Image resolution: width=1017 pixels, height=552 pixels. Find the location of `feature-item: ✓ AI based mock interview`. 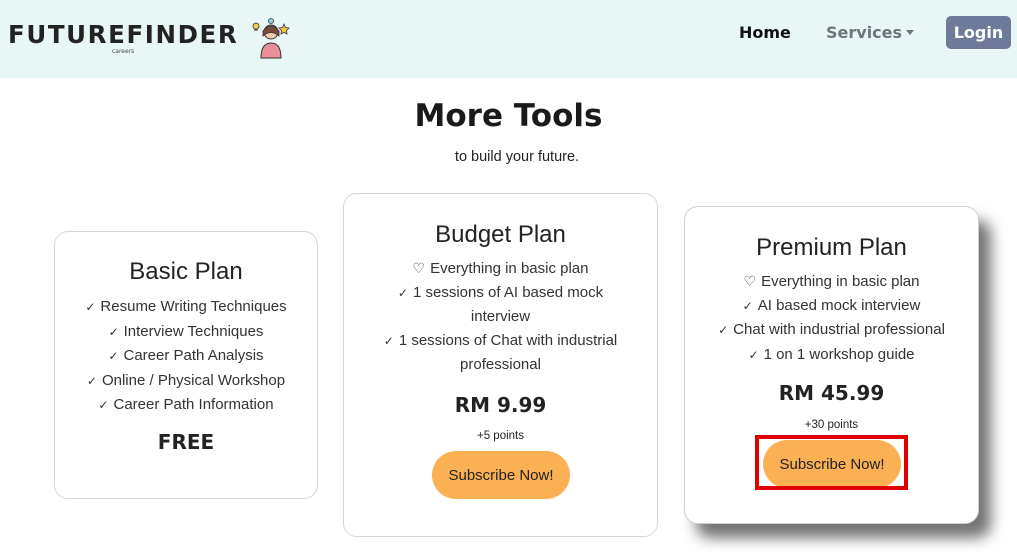

feature-item: ✓ AI based mock interview is located at coordinates (831, 305).